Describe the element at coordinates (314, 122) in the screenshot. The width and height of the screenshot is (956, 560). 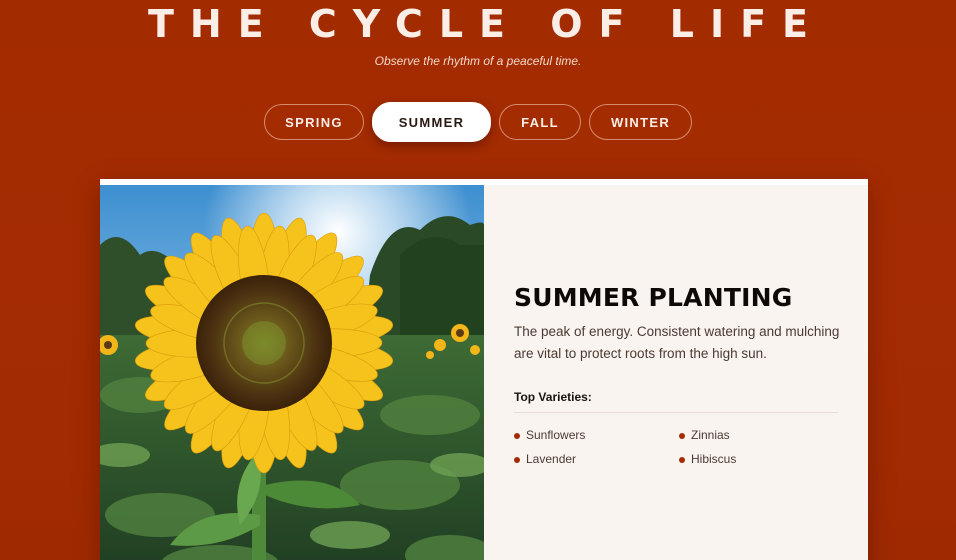
I see `tab-spring: SPRING` at that location.